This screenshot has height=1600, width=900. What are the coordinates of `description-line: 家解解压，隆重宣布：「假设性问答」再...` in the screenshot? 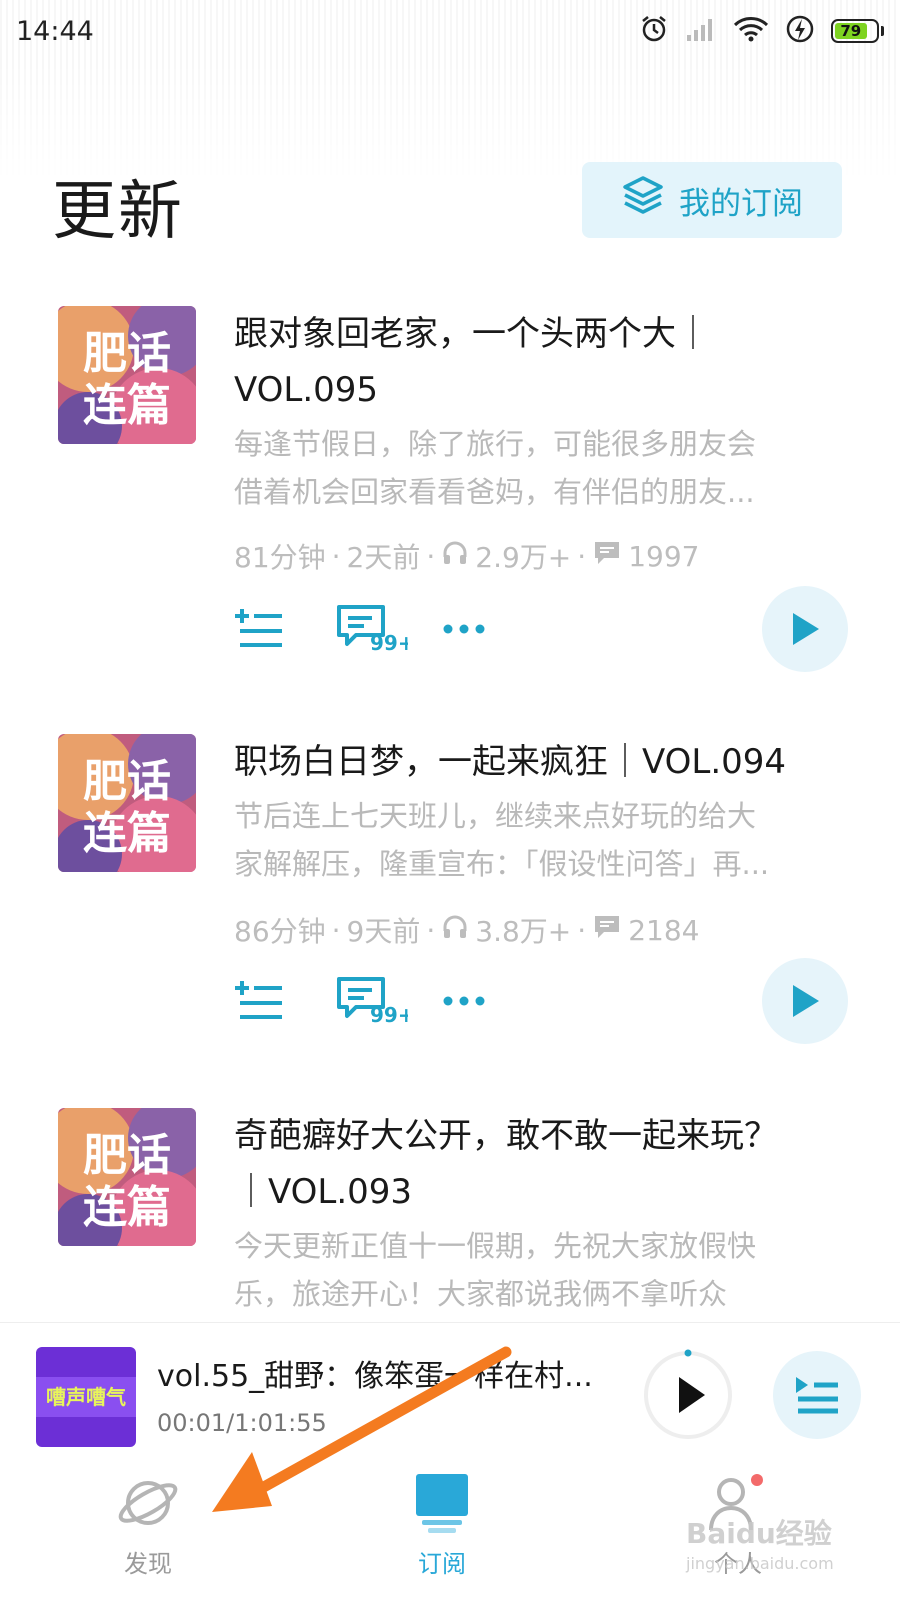 It's located at (502, 864).